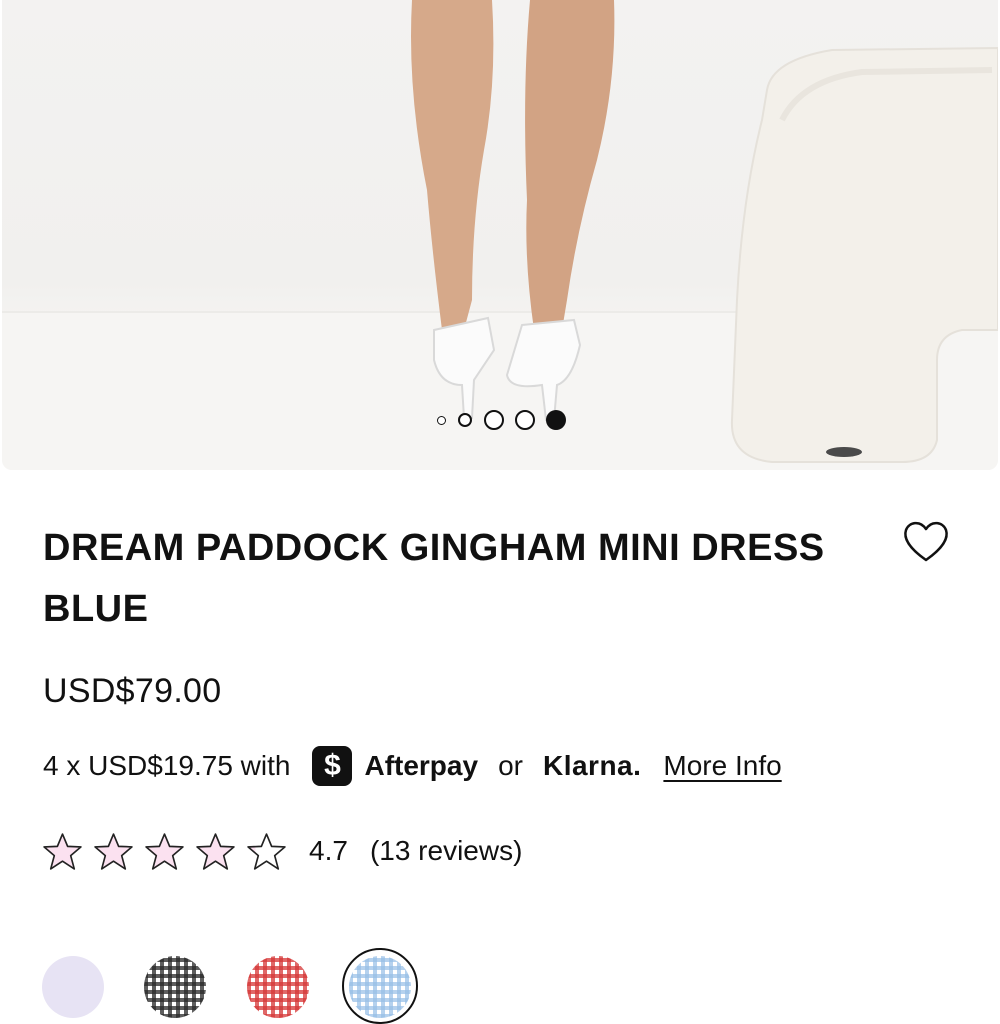  Describe the element at coordinates (507, 420) in the screenshot. I see `carousel-dots` at that location.